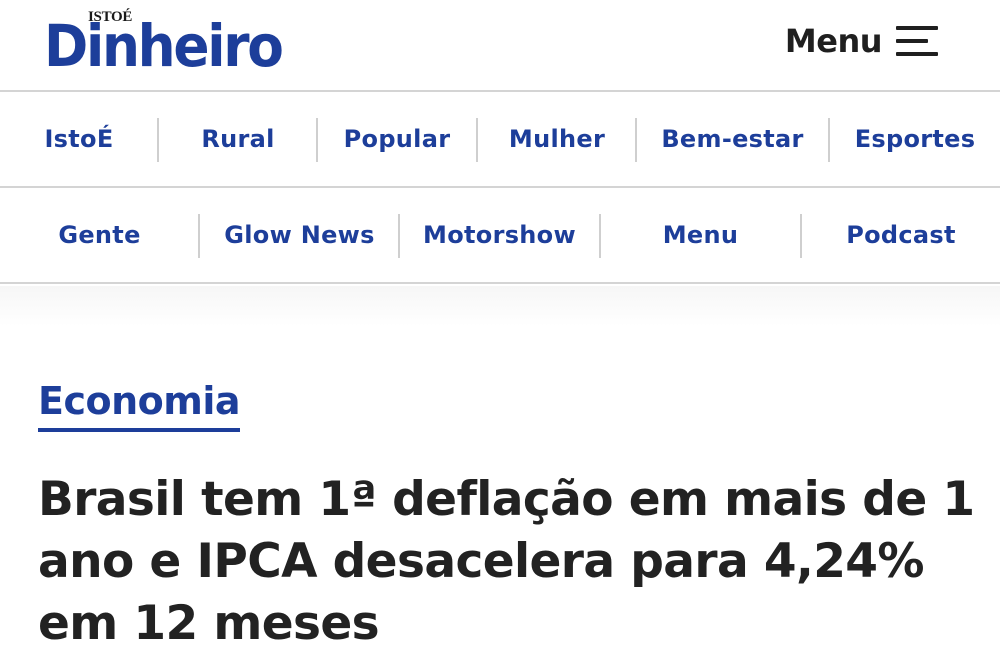 This screenshot has width=1000, height=666. I want to click on site-logo: ISTOÉ Dinheiro, so click(174, 42).